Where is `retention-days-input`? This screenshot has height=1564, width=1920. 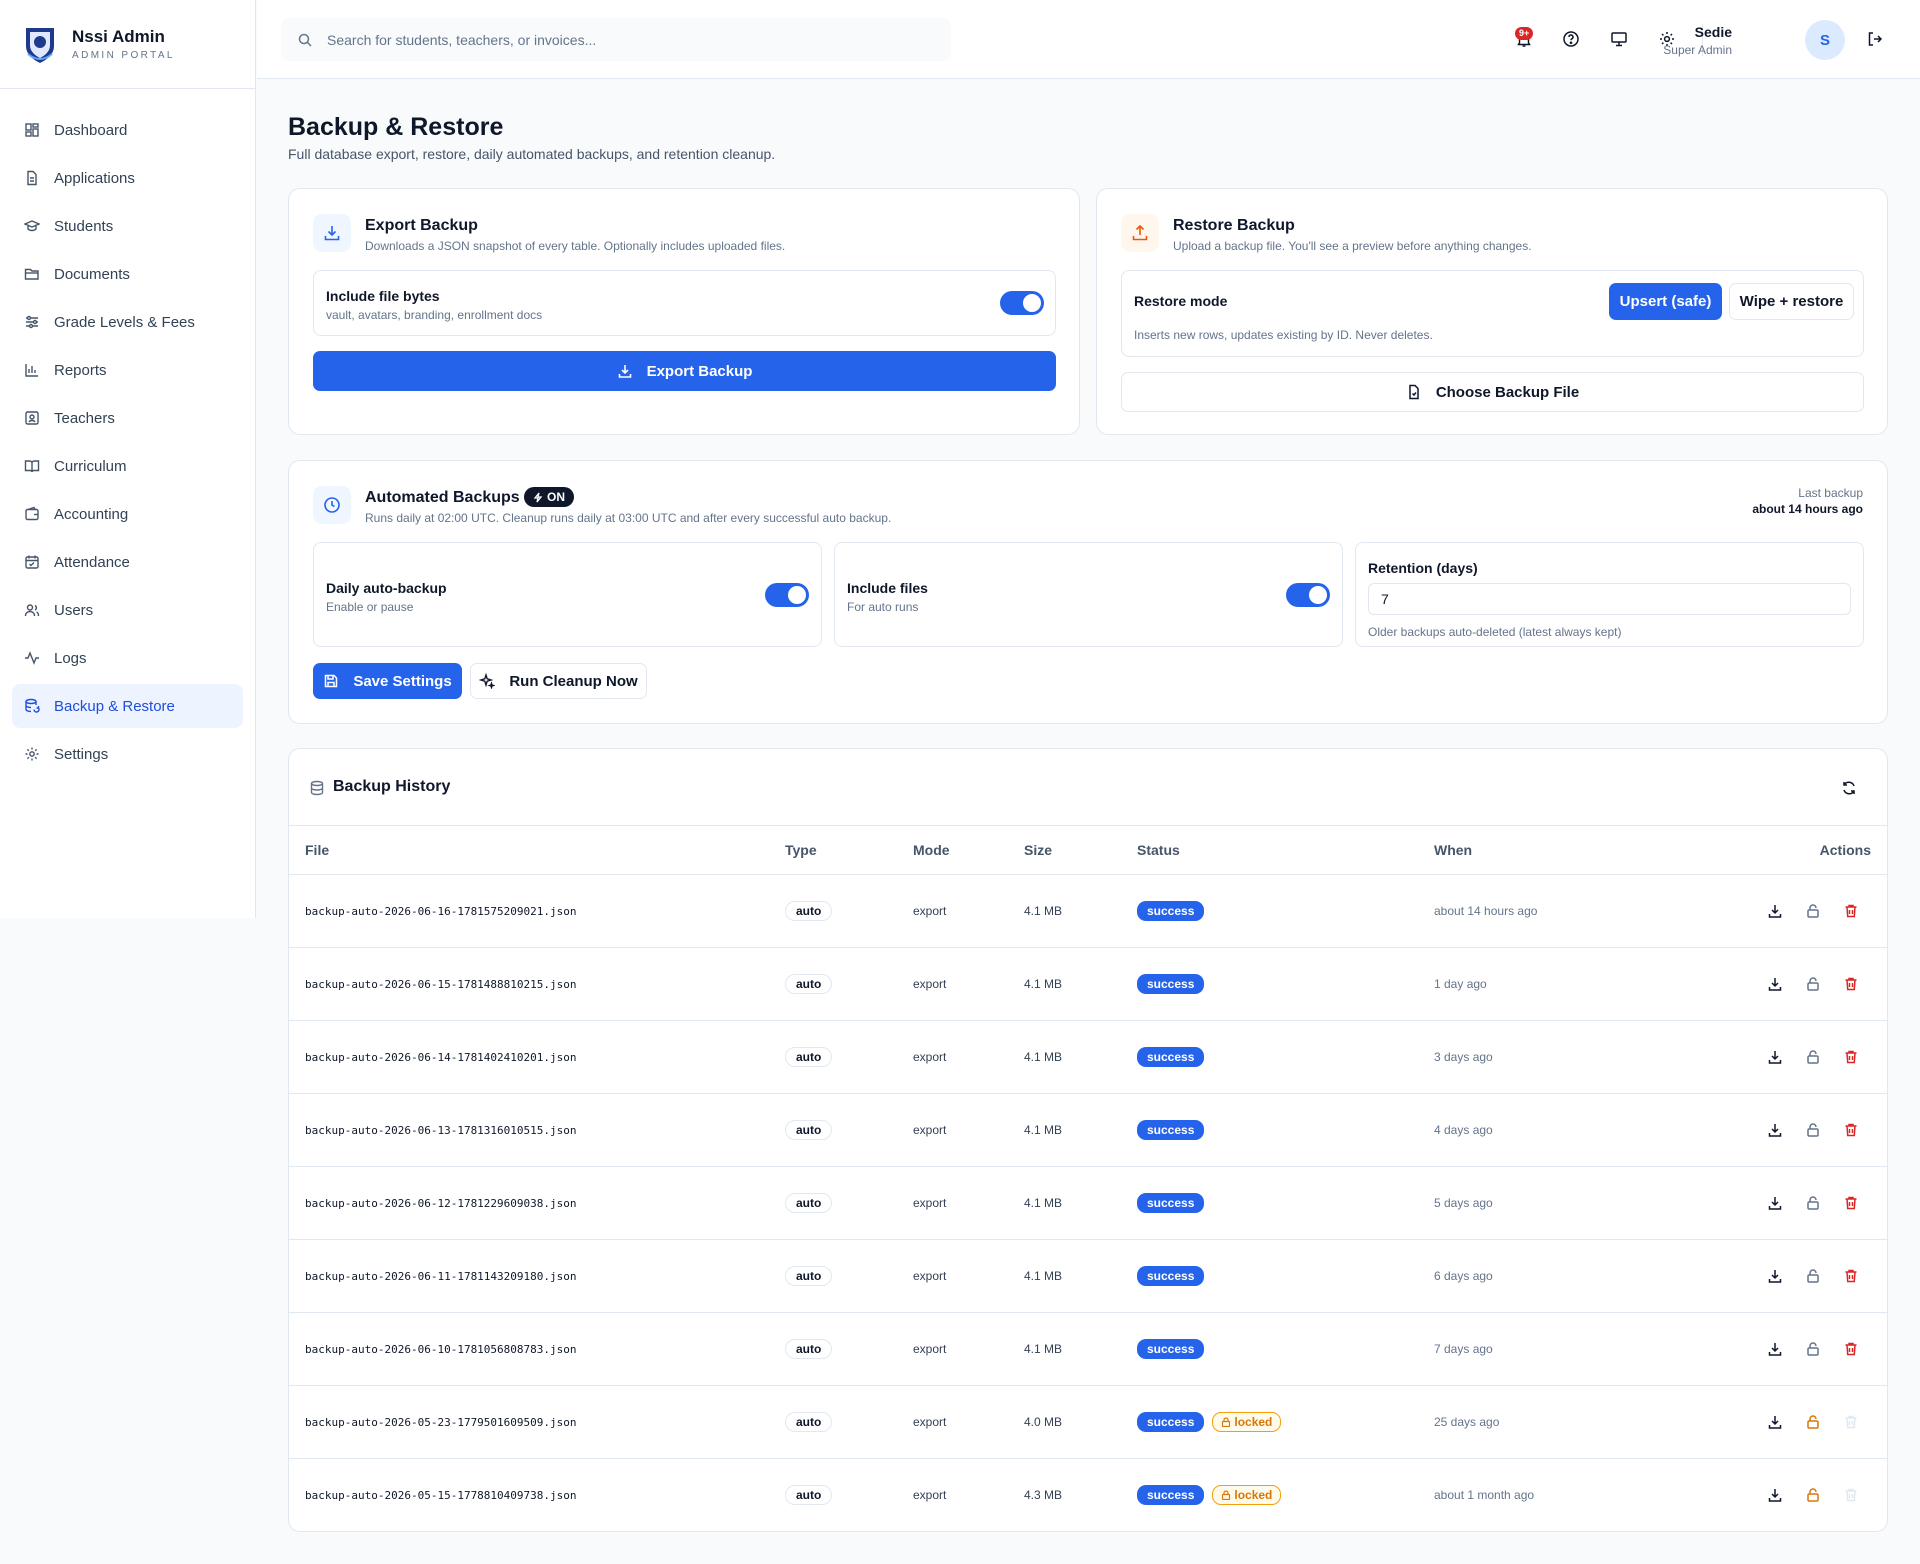 retention-days-input is located at coordinates (1609, 599).